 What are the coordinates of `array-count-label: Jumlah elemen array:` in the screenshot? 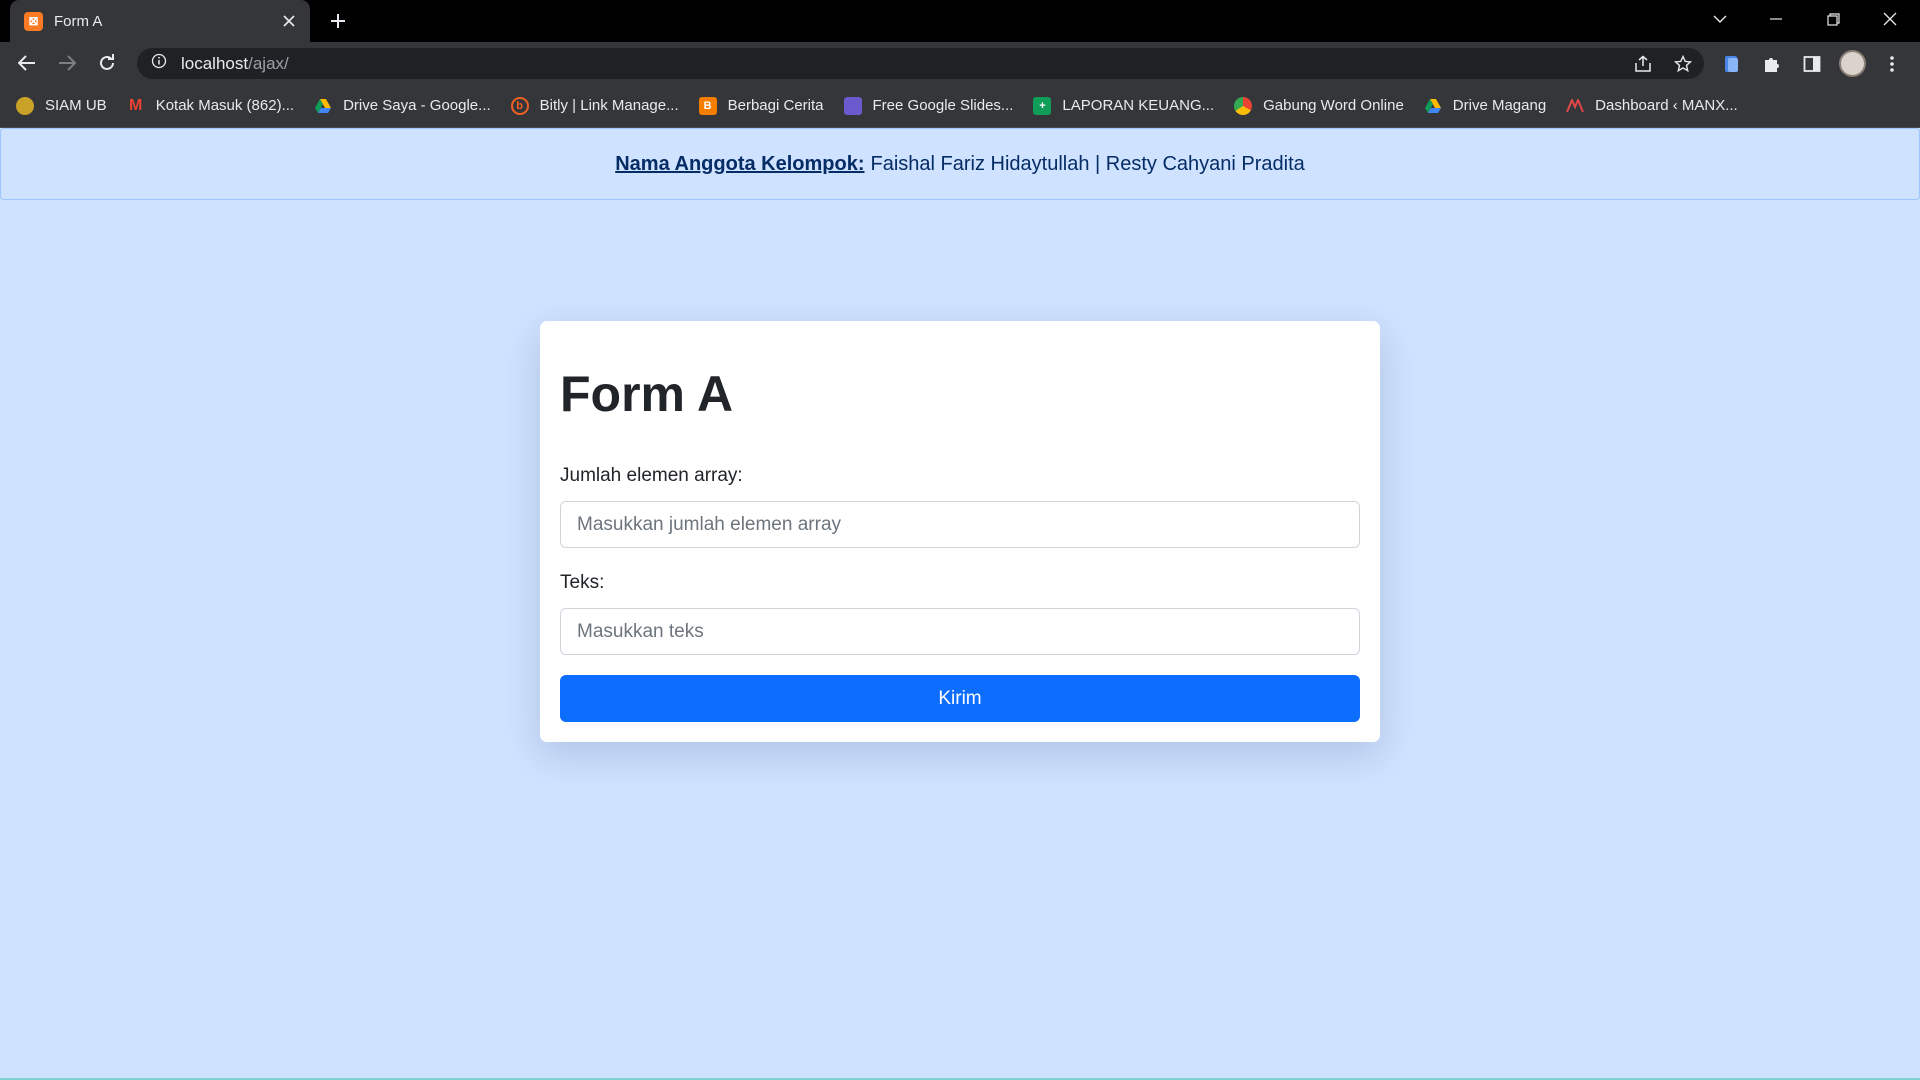 It's located at (651, 475).